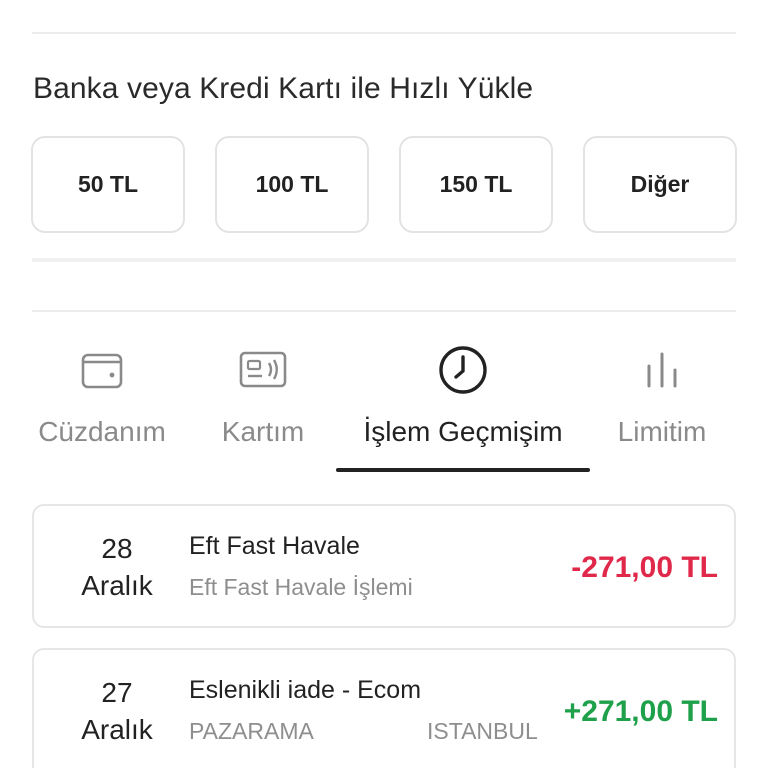 Image resolution: width=768 pixels, height=768 pixels. Describe the element at coordinates (640, 711) in the screenshot. I see `transaction-amount: +271,00 TL` at that location.